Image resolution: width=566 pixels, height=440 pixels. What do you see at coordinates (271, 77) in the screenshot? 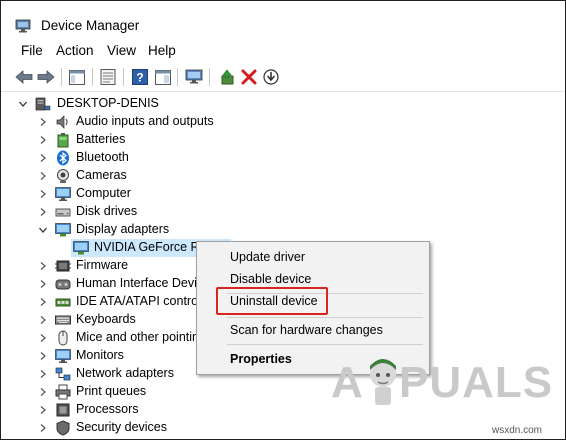
I see `scan-hardware-icon` at bounding box center [271, 77].